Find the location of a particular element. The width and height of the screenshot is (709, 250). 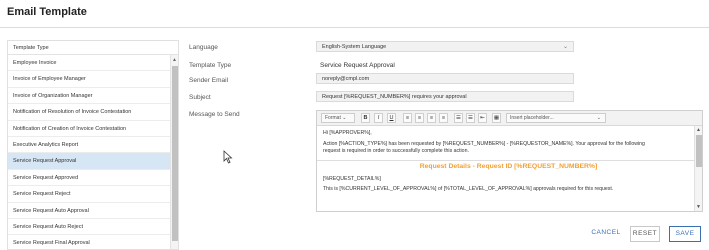

align-right-icon: ≡ is located at coordinates (431, 118).